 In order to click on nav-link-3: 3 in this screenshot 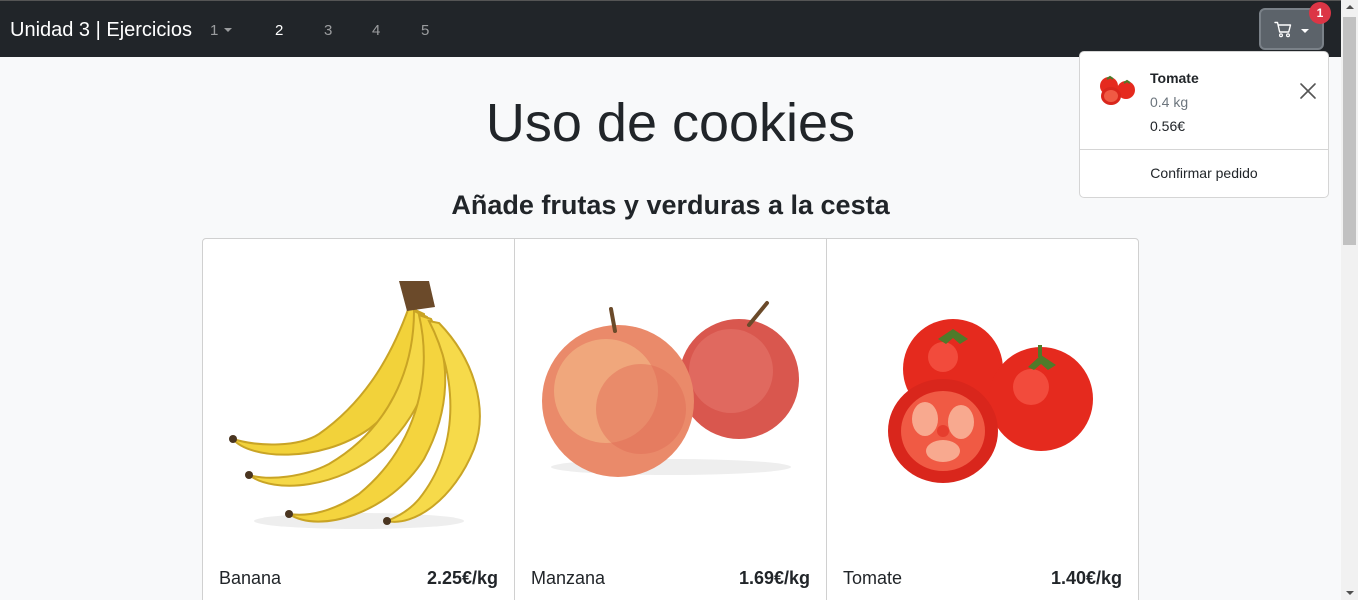, I will do `click(328, 30)`.